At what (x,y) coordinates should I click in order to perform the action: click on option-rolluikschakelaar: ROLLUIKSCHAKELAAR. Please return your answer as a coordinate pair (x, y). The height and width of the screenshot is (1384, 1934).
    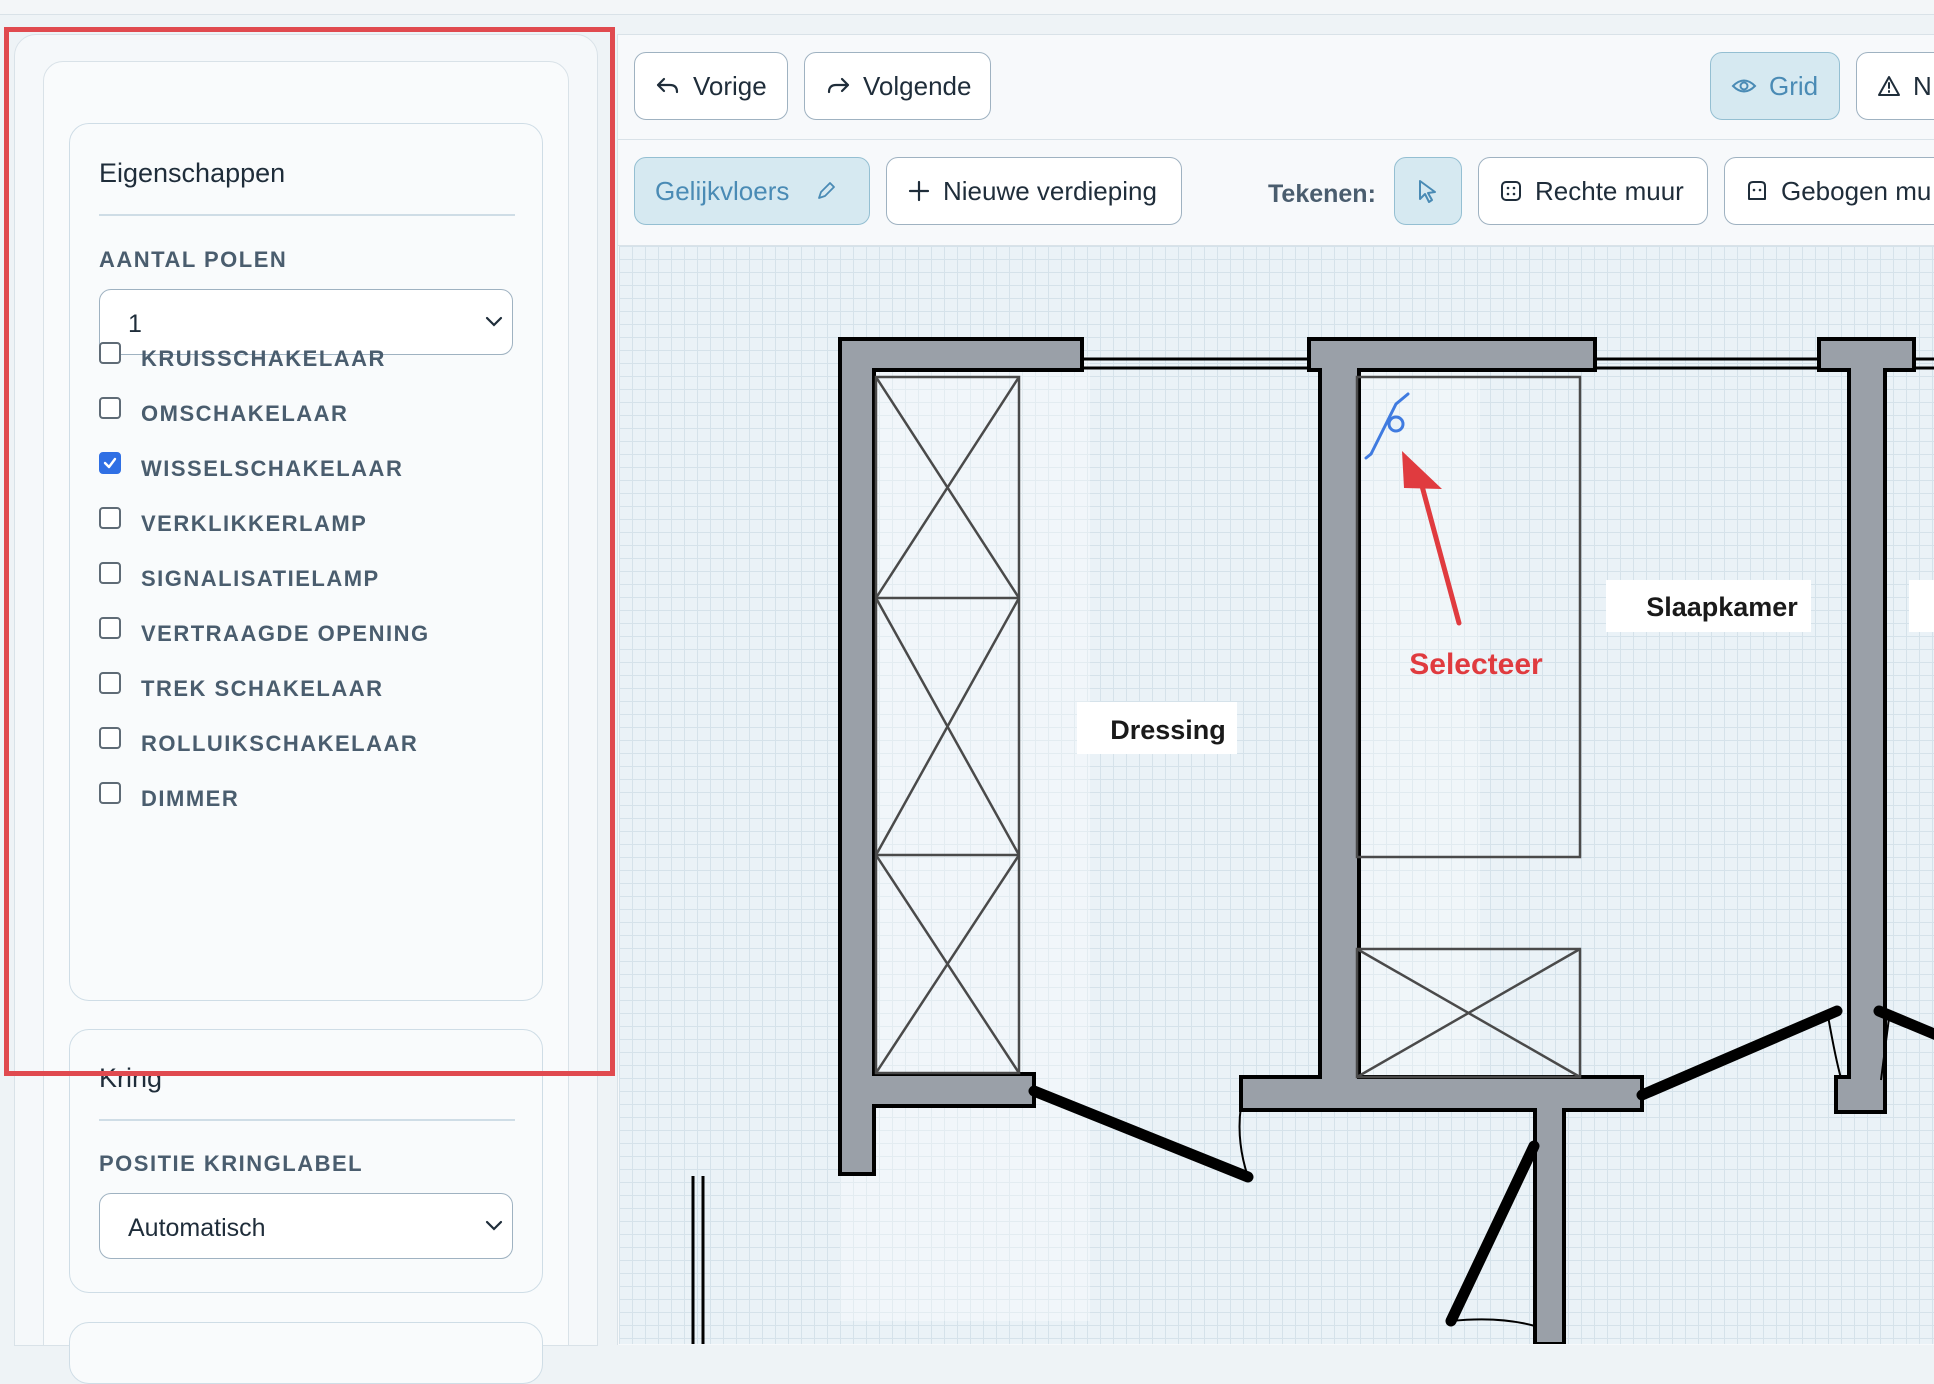
    Looking at the image, I should click on (309, 742).